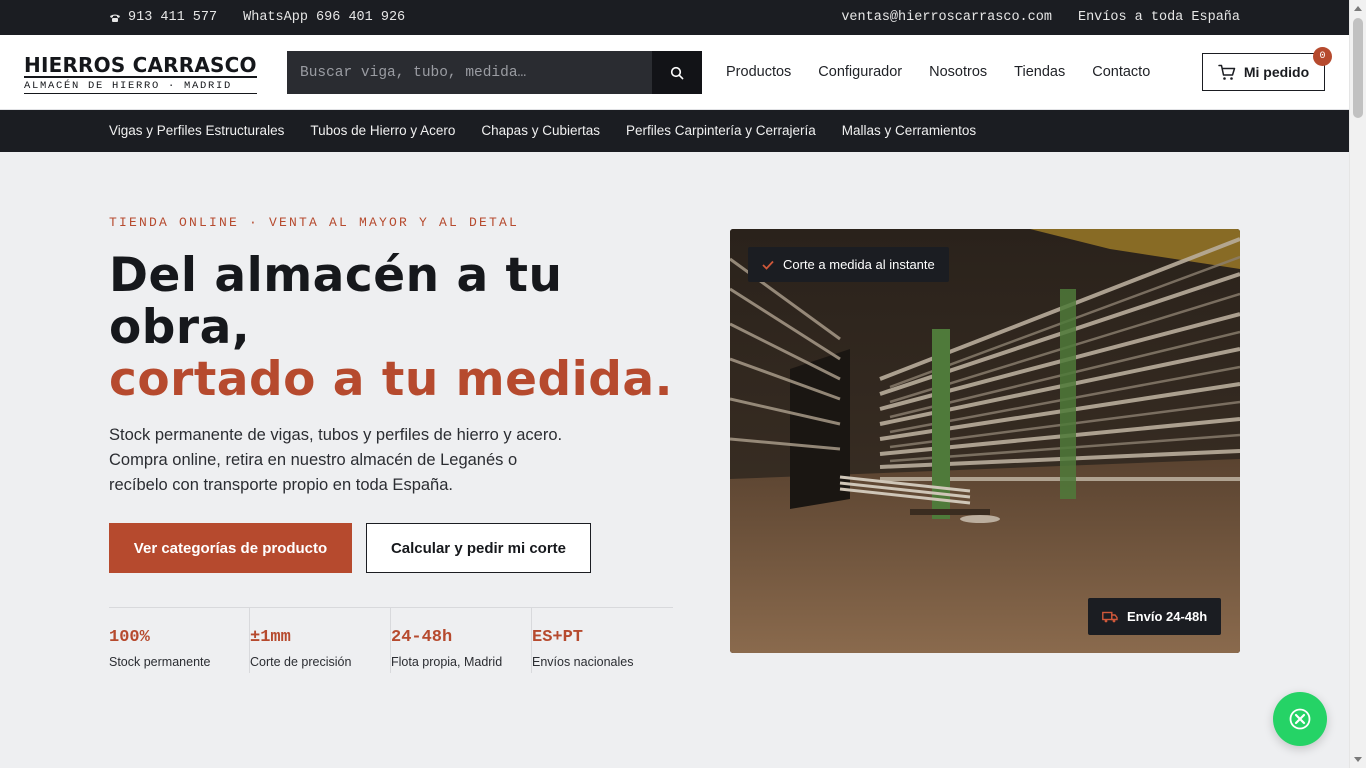  I want to click on stat-label: Flota propia, Madrid, so click(447, 662).